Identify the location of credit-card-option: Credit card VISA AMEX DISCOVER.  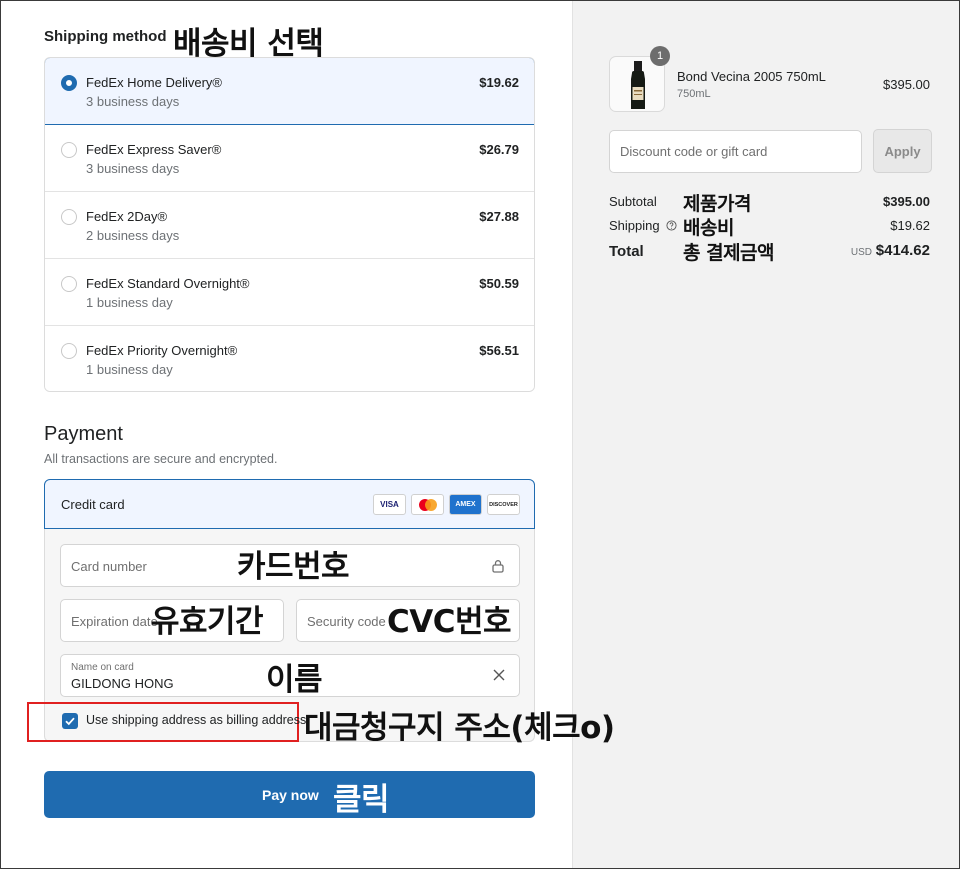
(289, 504).